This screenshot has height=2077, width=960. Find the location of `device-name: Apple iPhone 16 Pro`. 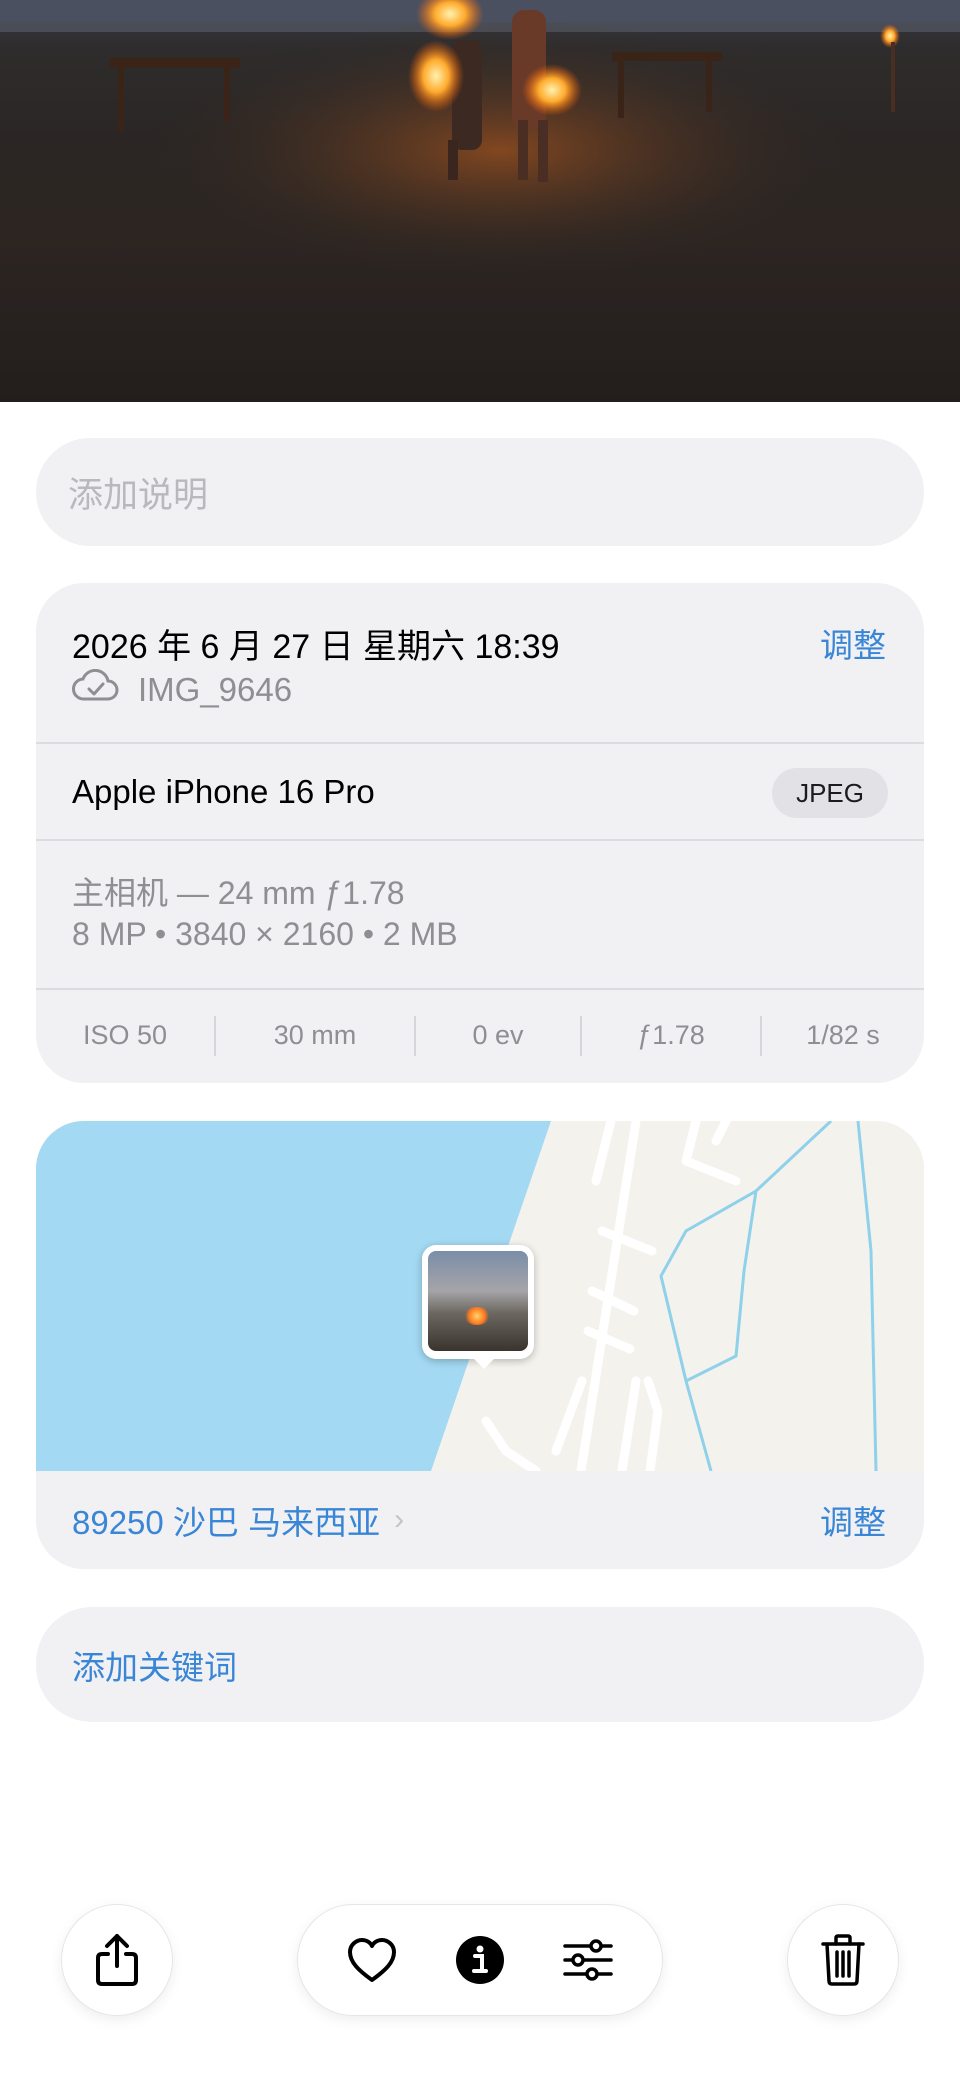

device-name: Apple iPhone 16 Pro is located at coordinates (223, 791).